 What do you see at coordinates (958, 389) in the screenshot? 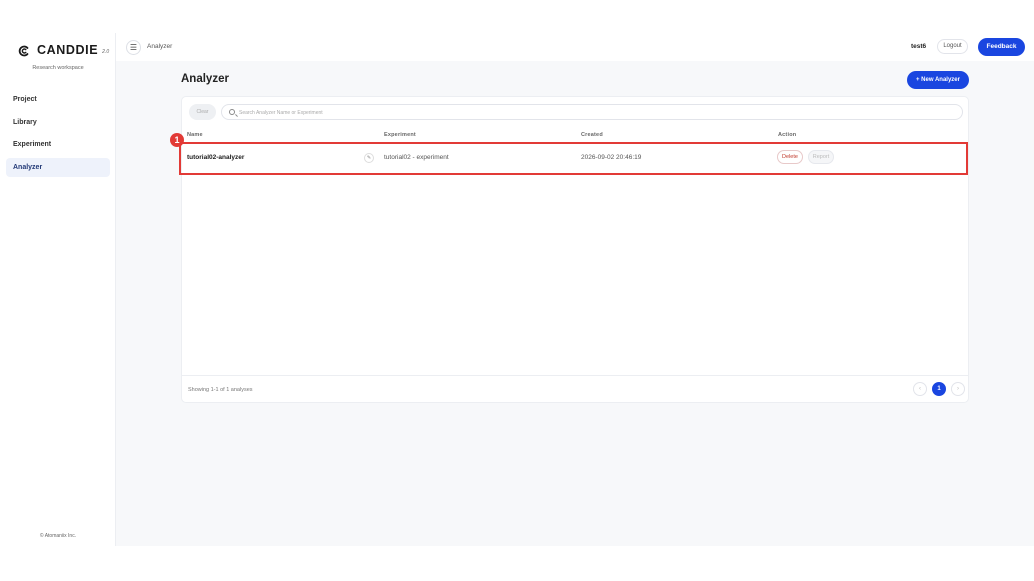
I see `next-page-icon: ›` at bounding box center [958, 389].